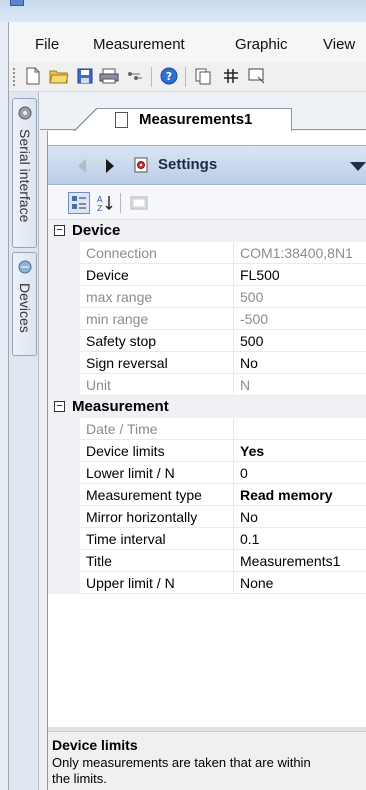 This screenshot has height=790, width=366. I want to click on property-value: FL500, so click(300, 275).